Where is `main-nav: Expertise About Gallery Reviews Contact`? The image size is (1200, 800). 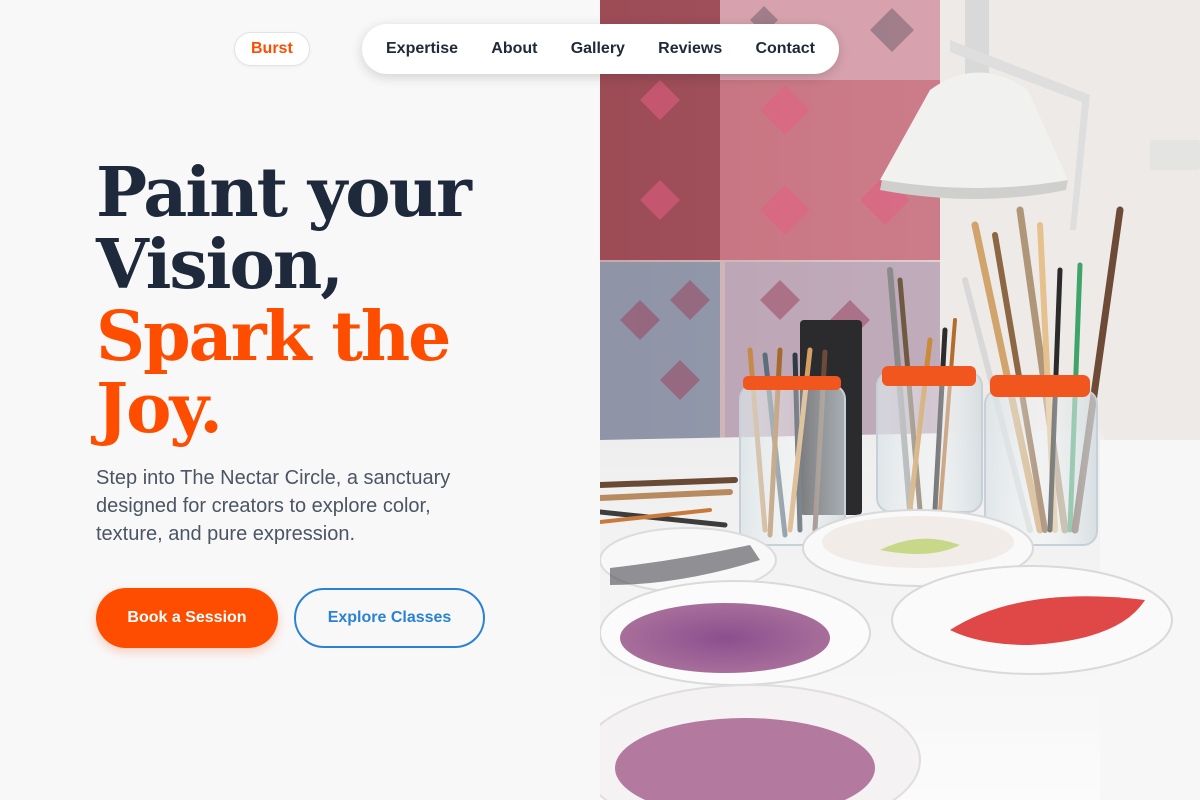 main-nav: Expertise About Gallery Reviews Contact is located at coordinates (600, 49).